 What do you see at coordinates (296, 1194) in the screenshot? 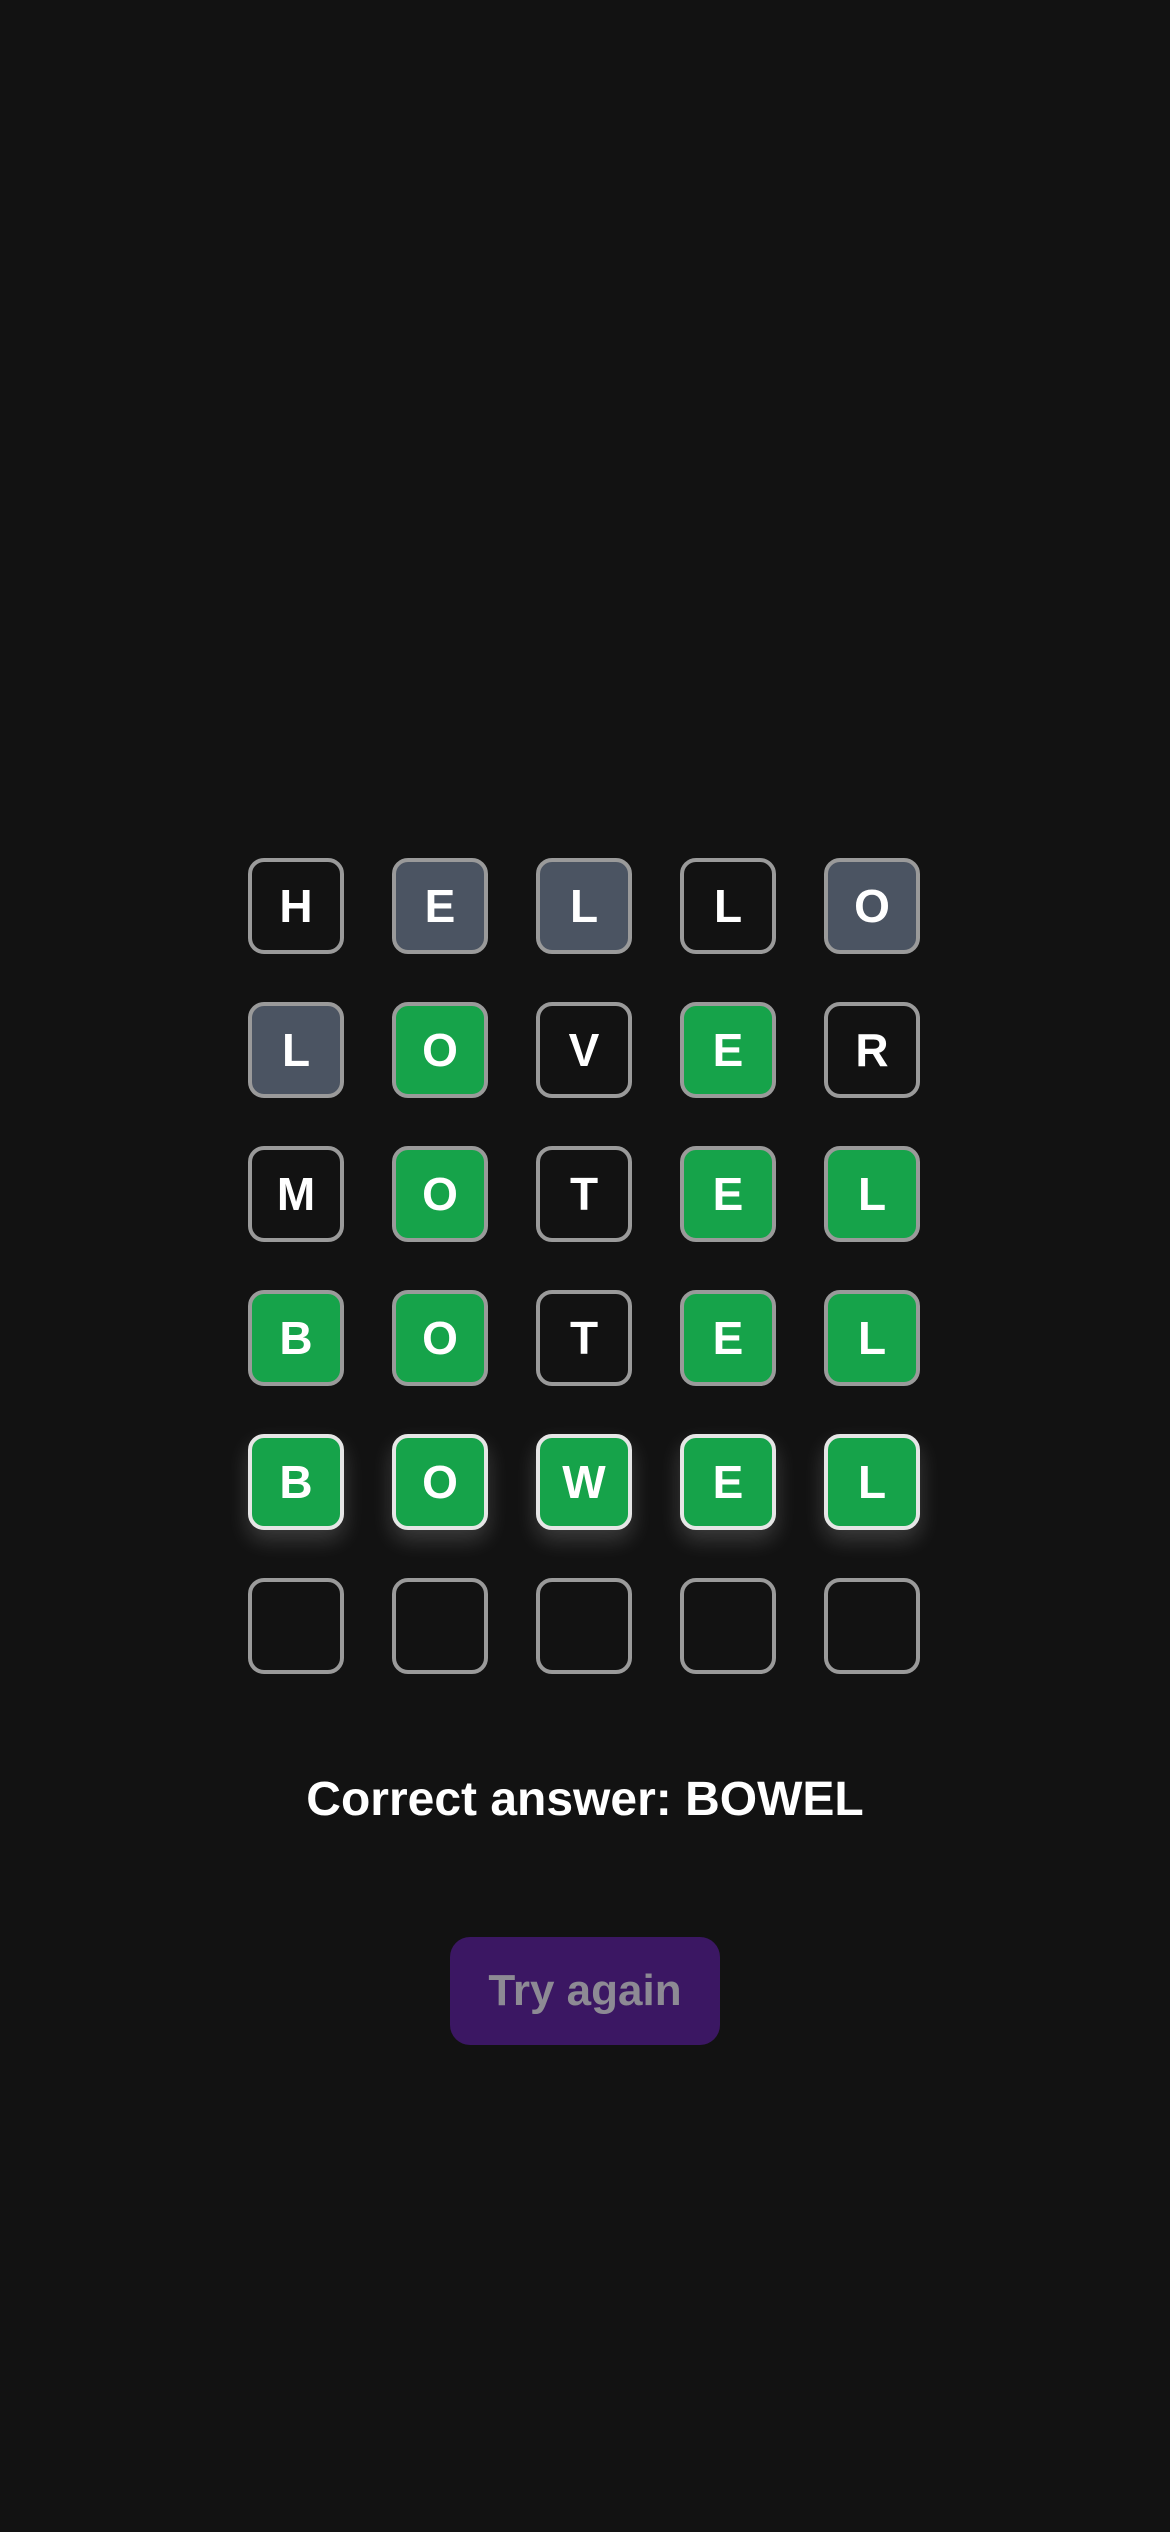
I see `letter-tile: M` at bounding box center [296, 1194].